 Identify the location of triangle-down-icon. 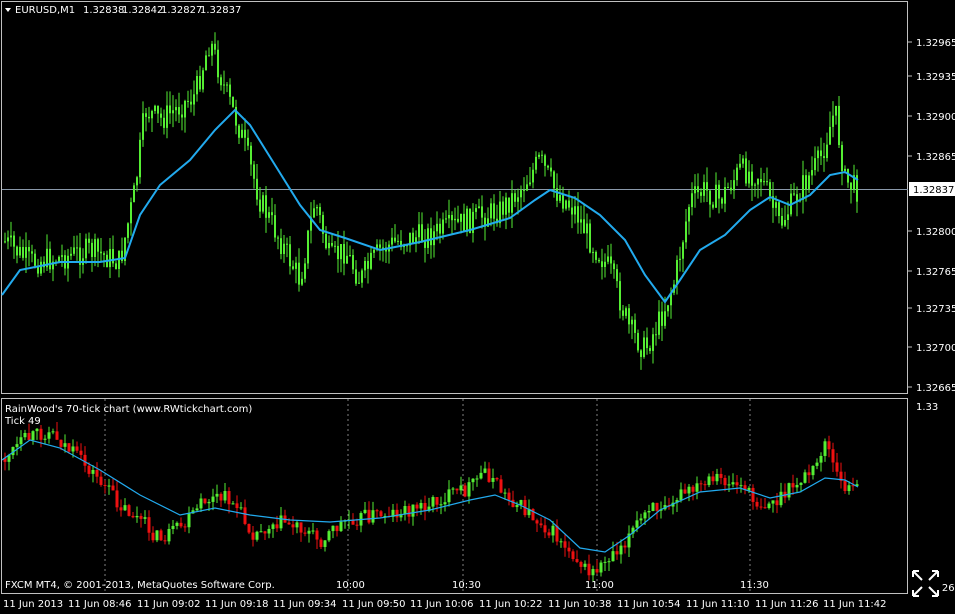
(8, 10).